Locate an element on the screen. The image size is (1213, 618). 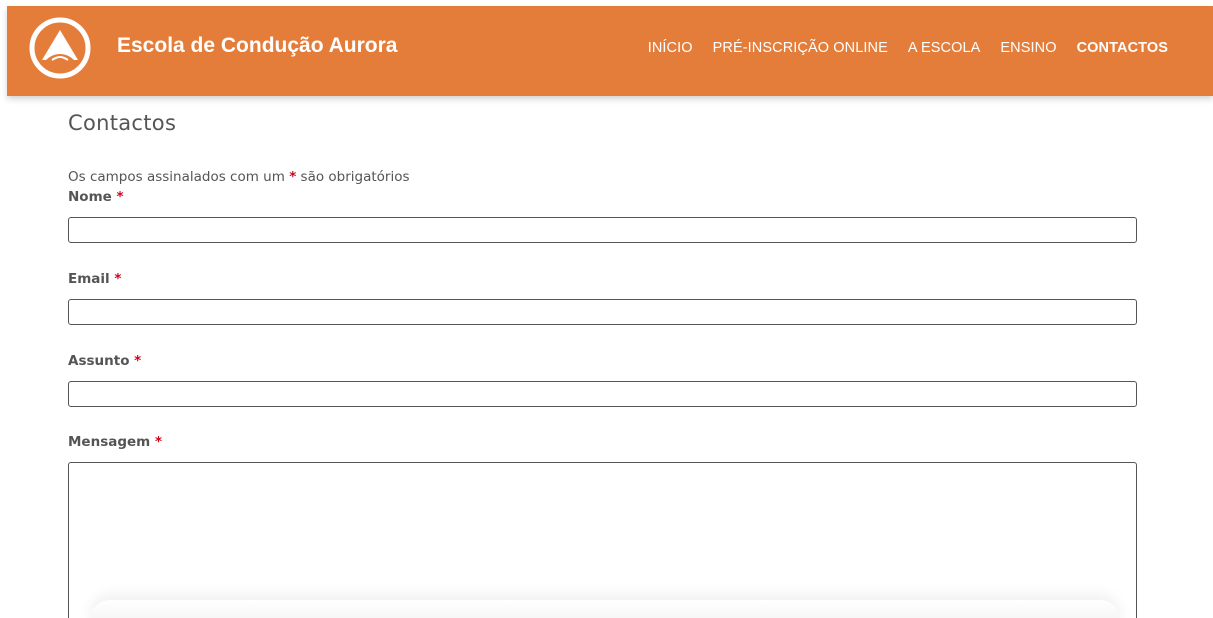
required-note-text-after: são obrigatórios is located at coordinates (355, 177).